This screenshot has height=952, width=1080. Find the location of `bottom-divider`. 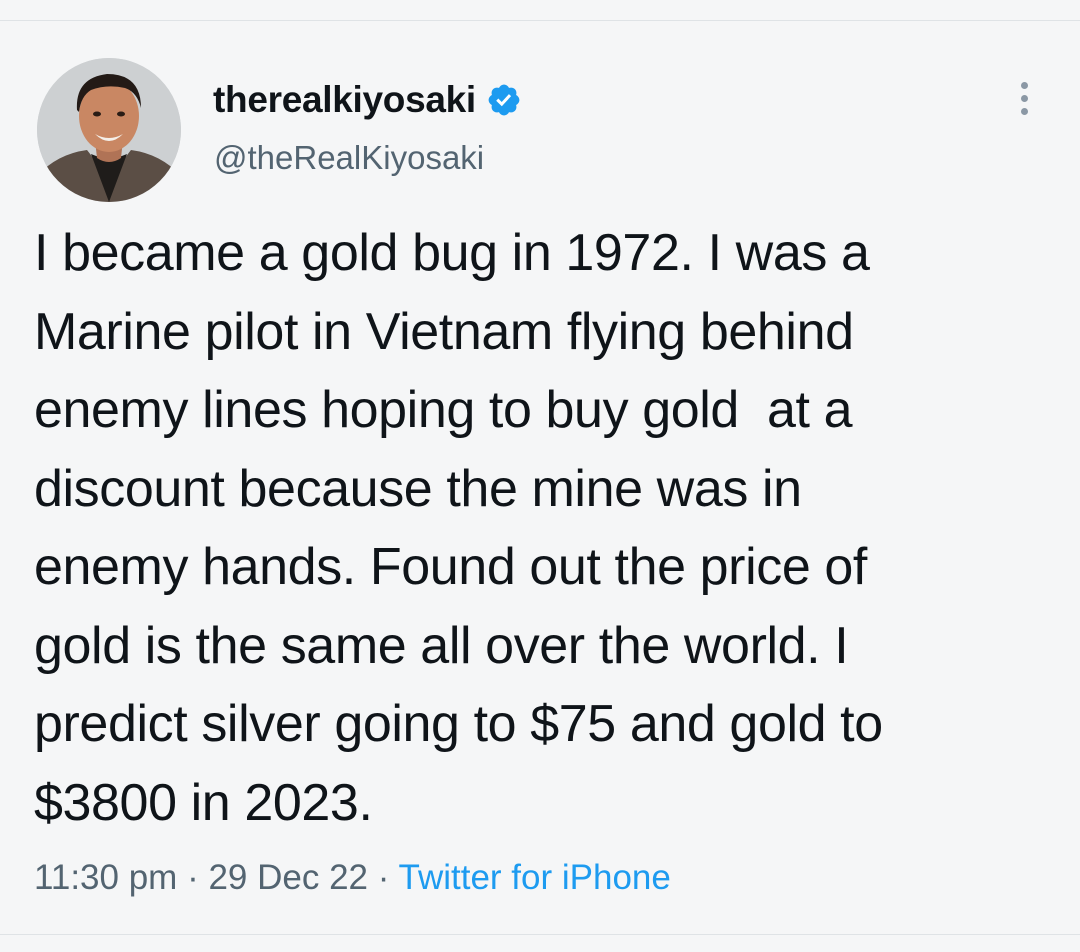

bottom-divider is located at coordinates (540, 934).